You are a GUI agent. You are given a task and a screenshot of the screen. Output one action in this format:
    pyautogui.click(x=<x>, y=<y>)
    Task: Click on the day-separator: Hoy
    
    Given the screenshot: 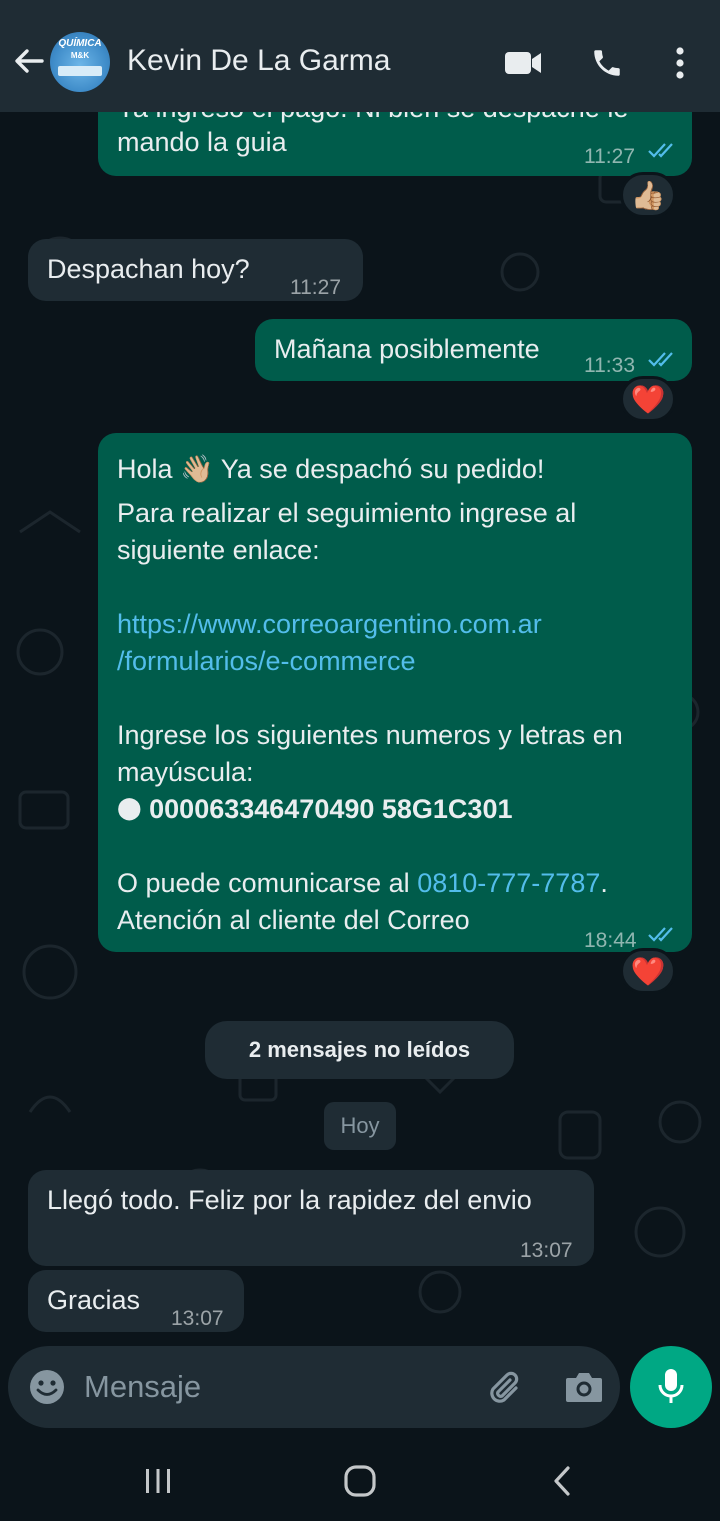 What is the action you would take?
    pyautogui.click(x=360, y=1126)
    